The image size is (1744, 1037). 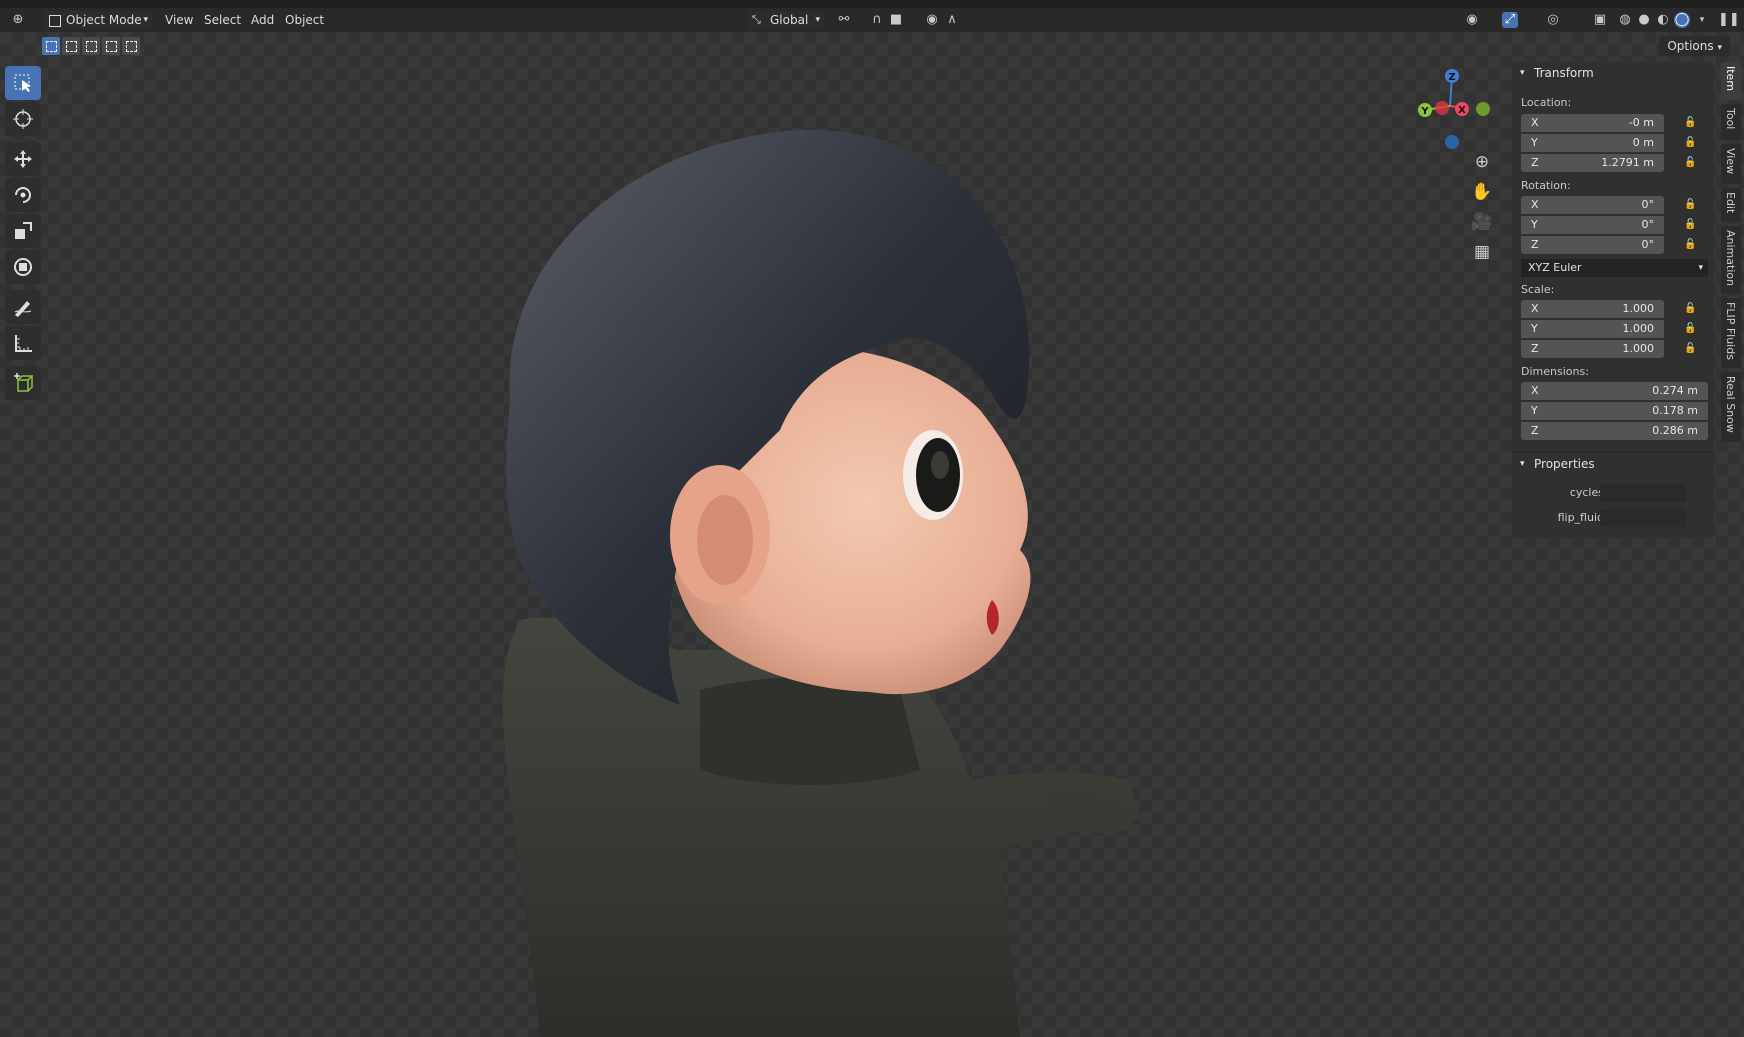 I want to click on pivot-point-icon: ⚯, so click(x=844, y=20).